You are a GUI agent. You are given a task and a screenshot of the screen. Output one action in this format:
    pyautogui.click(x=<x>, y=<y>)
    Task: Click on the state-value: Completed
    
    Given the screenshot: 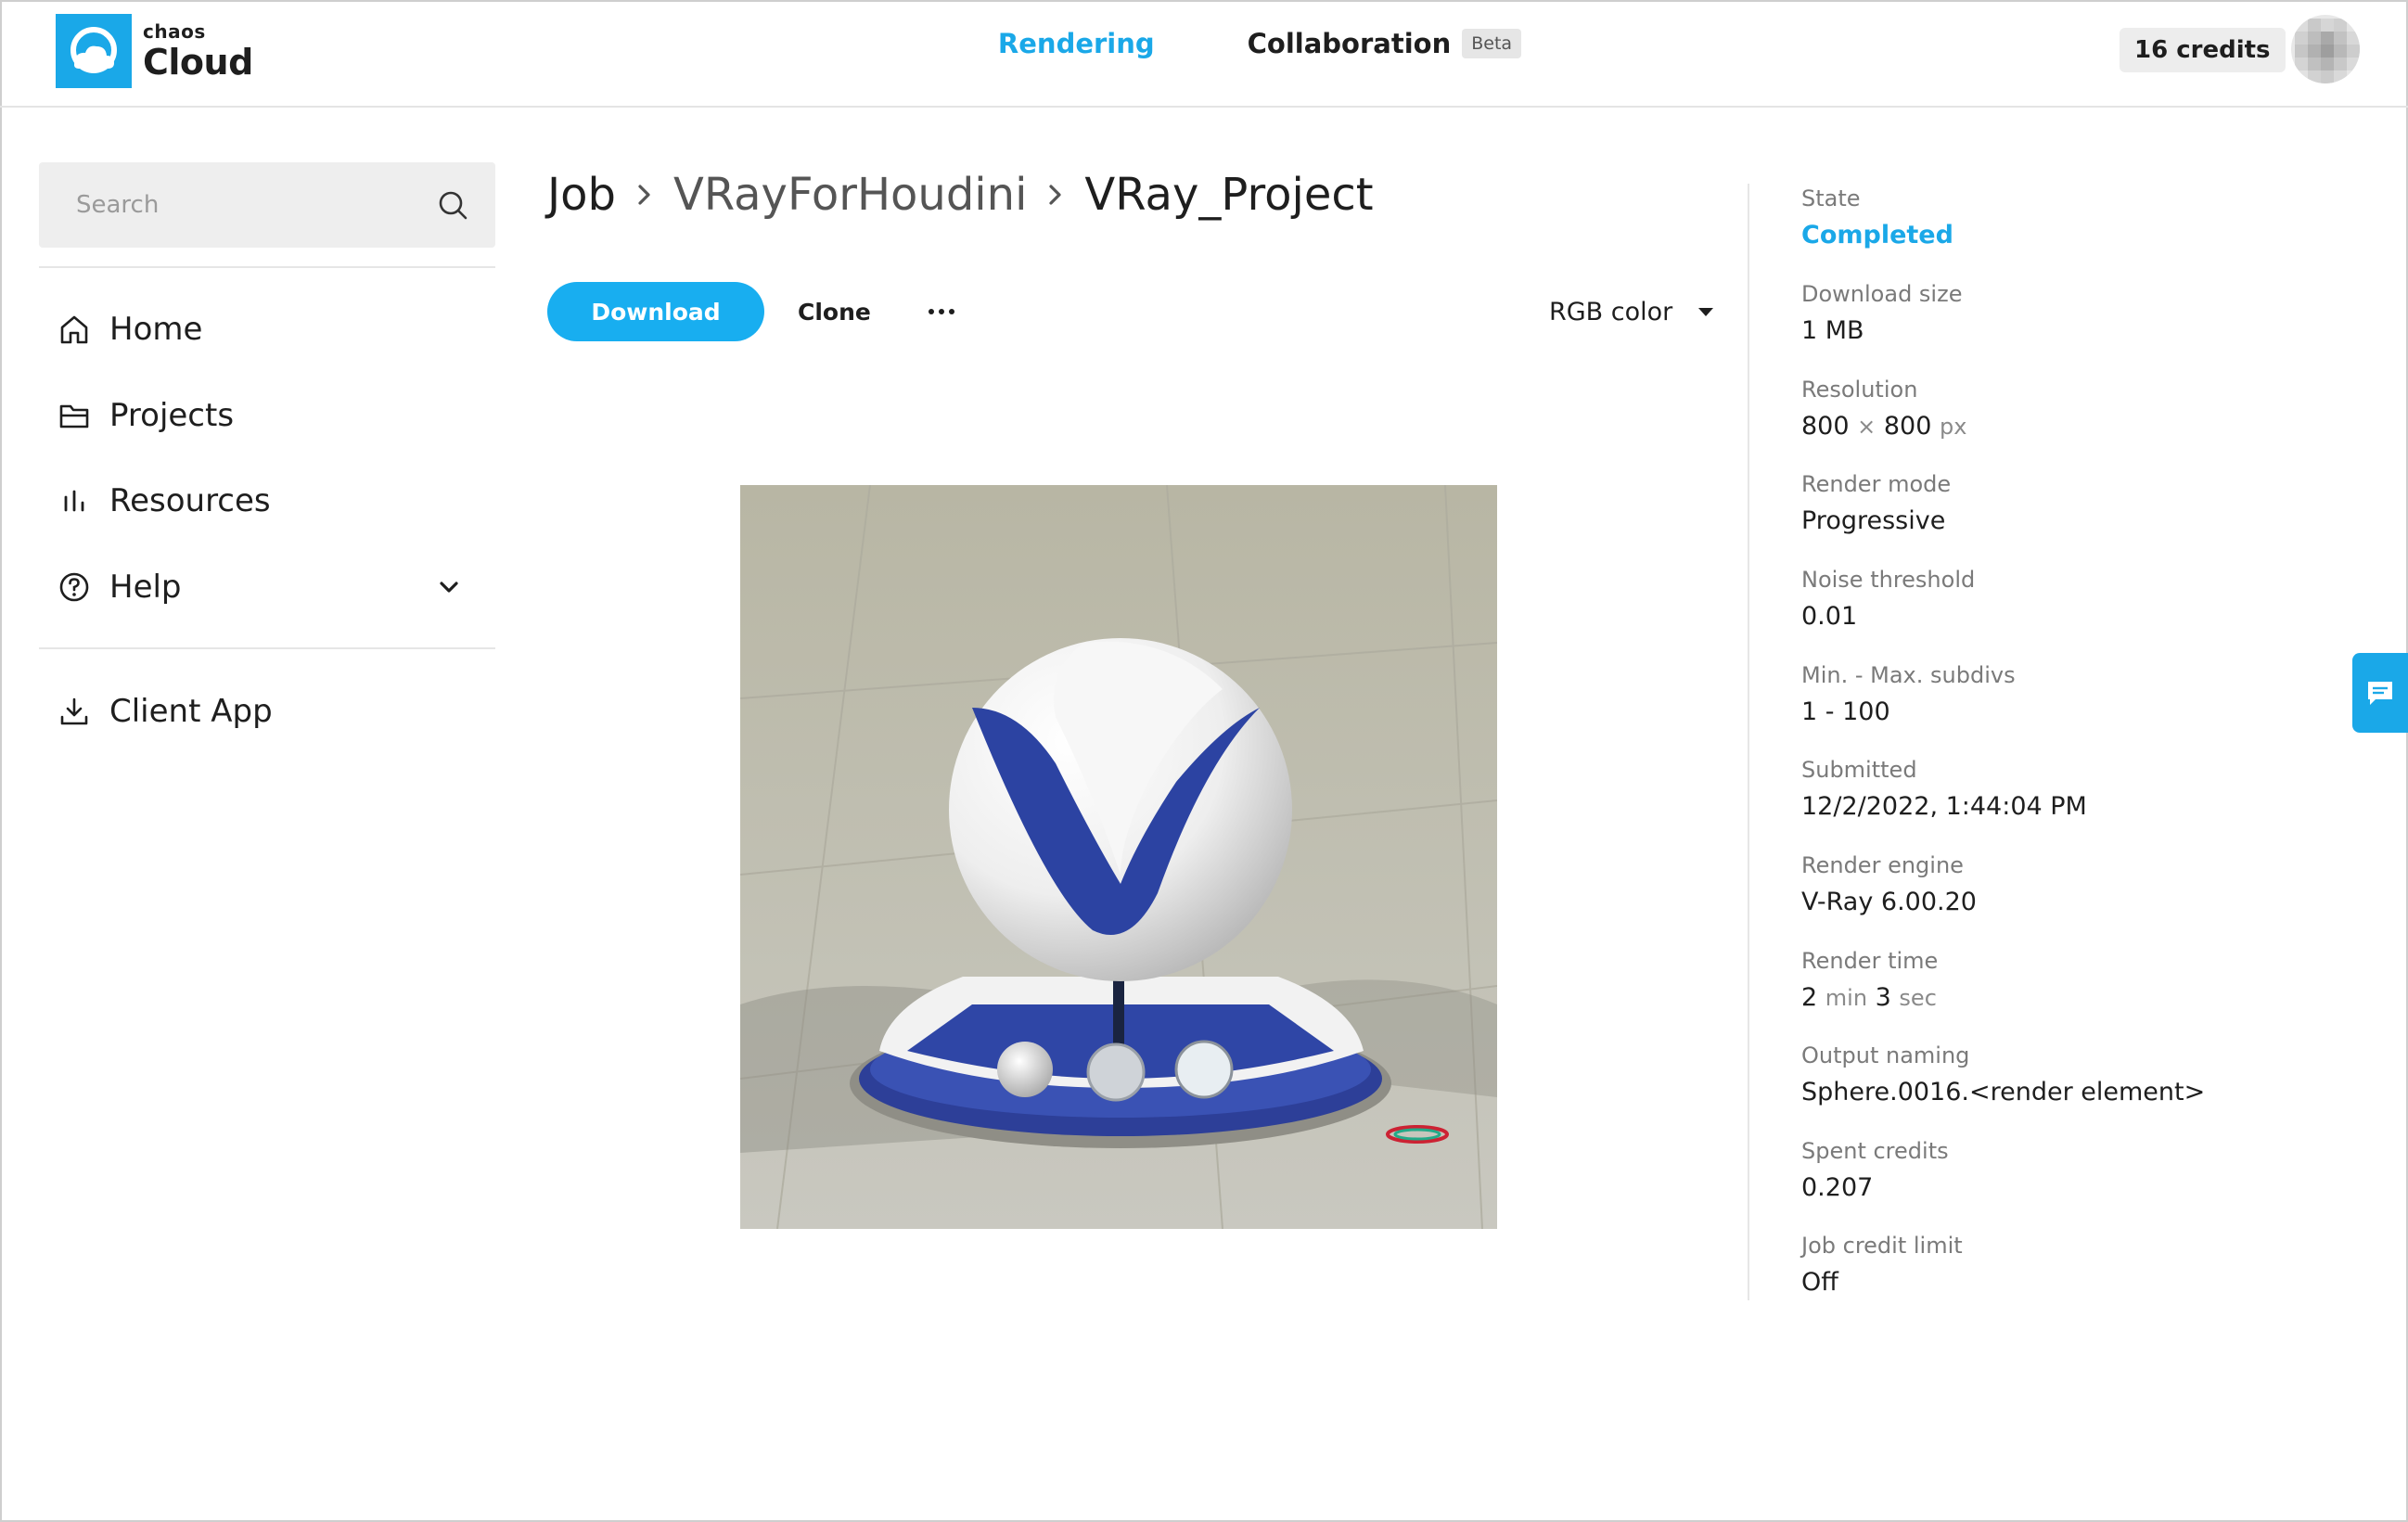 What is the action you would take?
    pyautogui.click(x=1877, y=235)
    